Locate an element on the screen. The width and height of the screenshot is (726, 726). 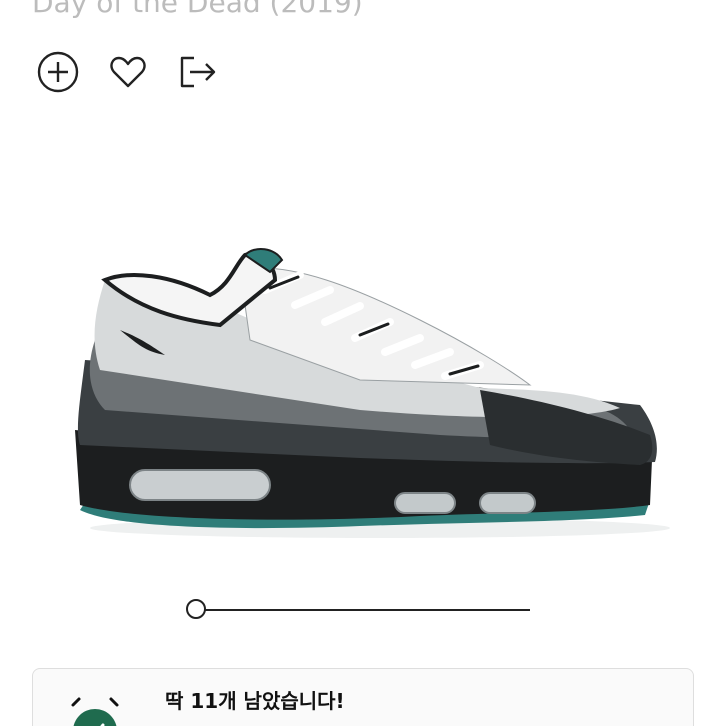
gallery-slider is located at coordinates (358, 610).